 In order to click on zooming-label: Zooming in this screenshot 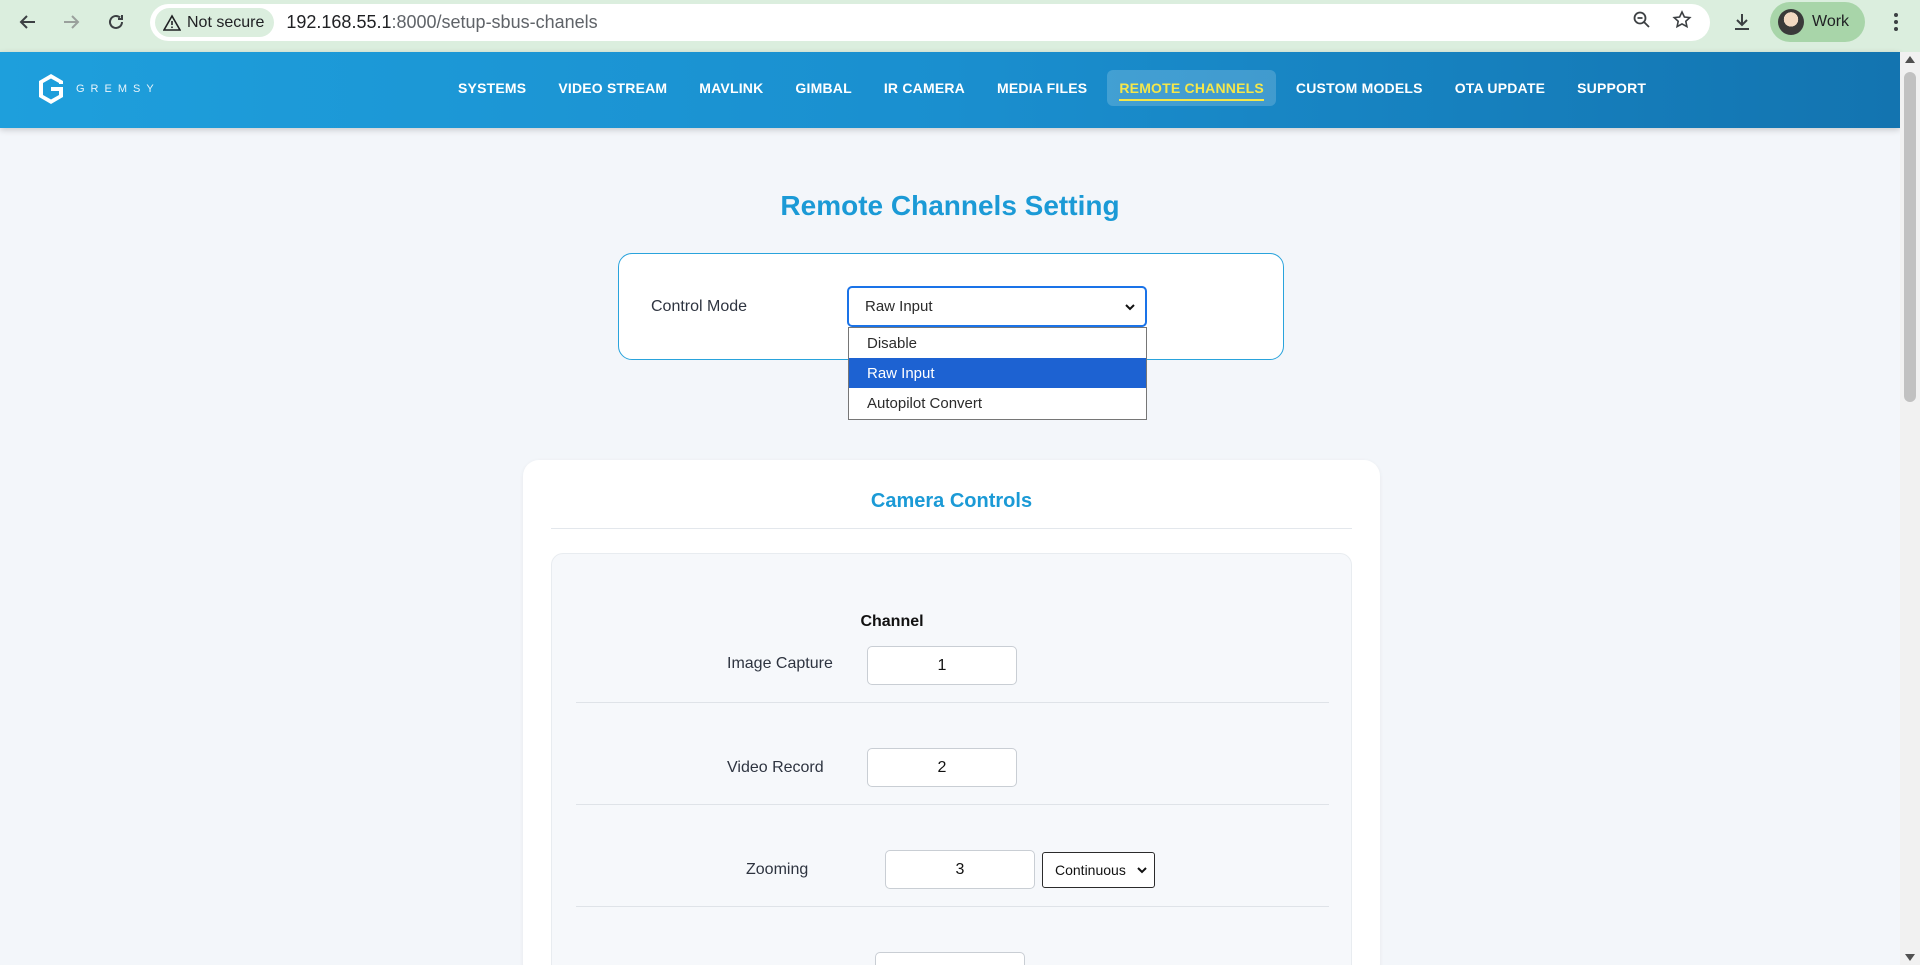, I will do `click(777, 869)`.